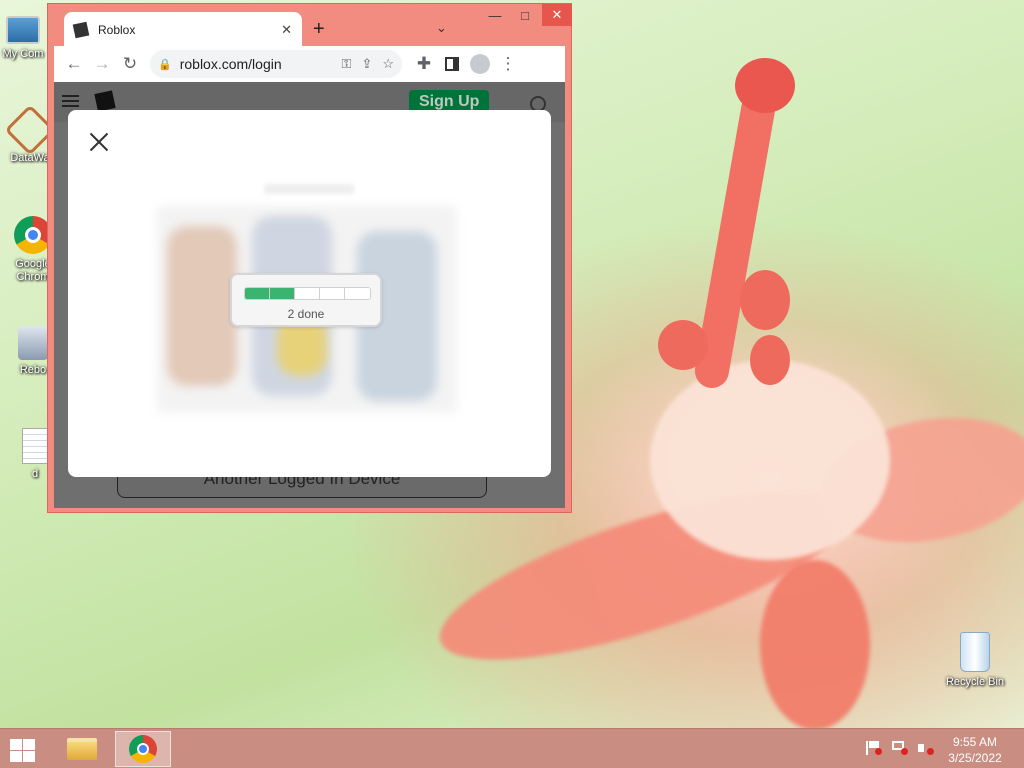 This screenshot has width=1024, height=768. Describe the element at coordinates (347, 64) in the screenshot. I see `key-icon: ⚿` at that location.